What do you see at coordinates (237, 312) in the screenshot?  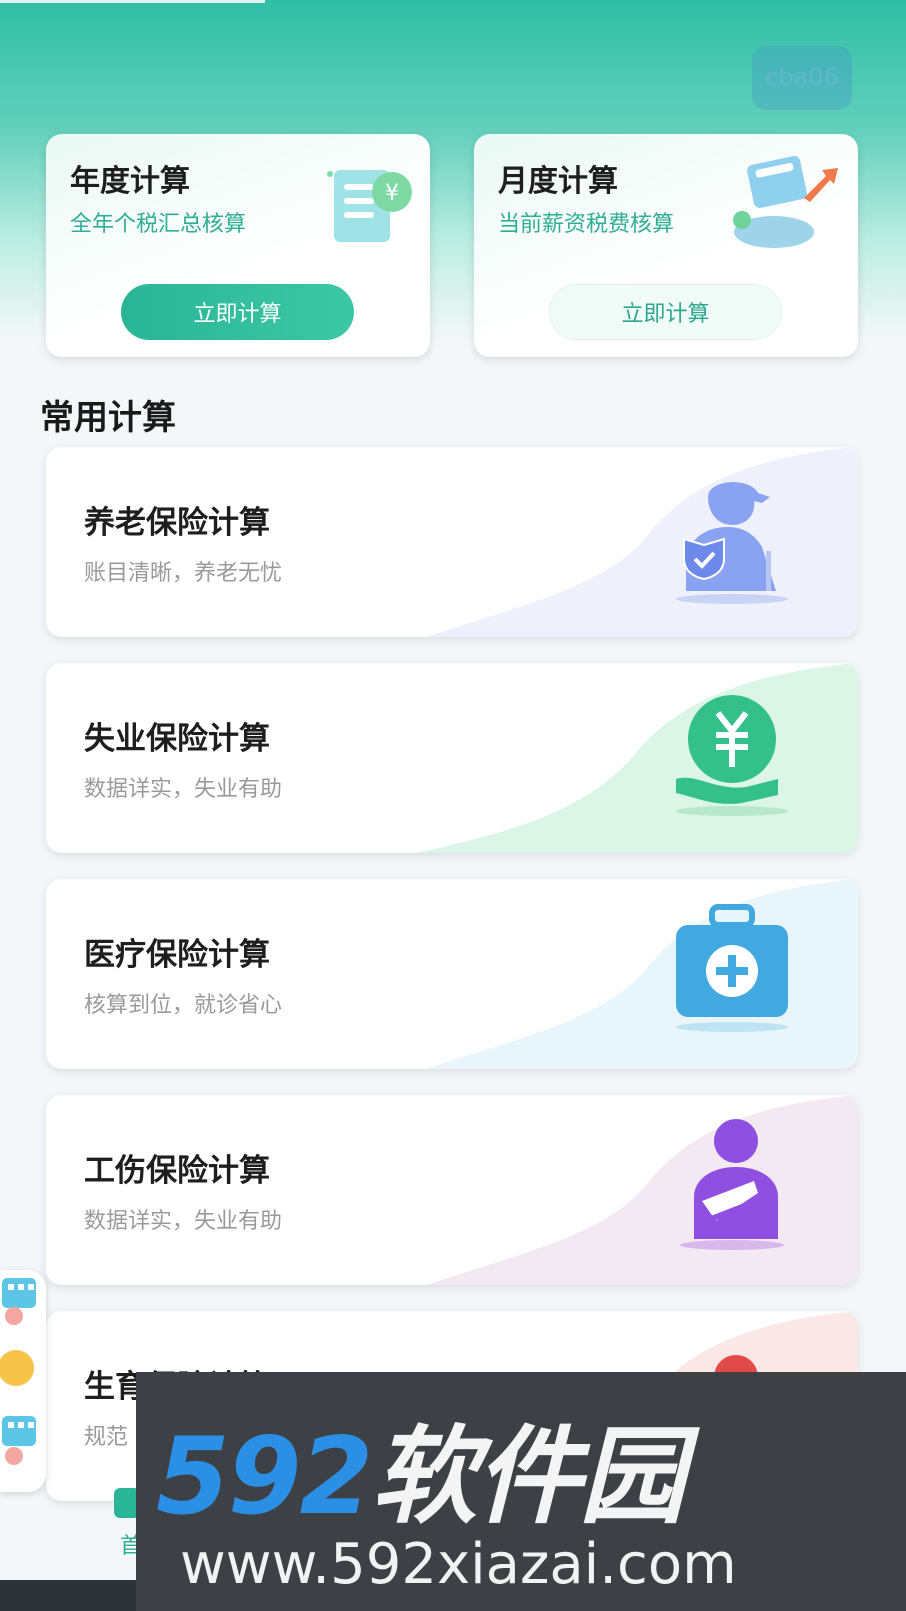 I see `annual-calc-button: 立即计算` at bounding box center [237, 312].